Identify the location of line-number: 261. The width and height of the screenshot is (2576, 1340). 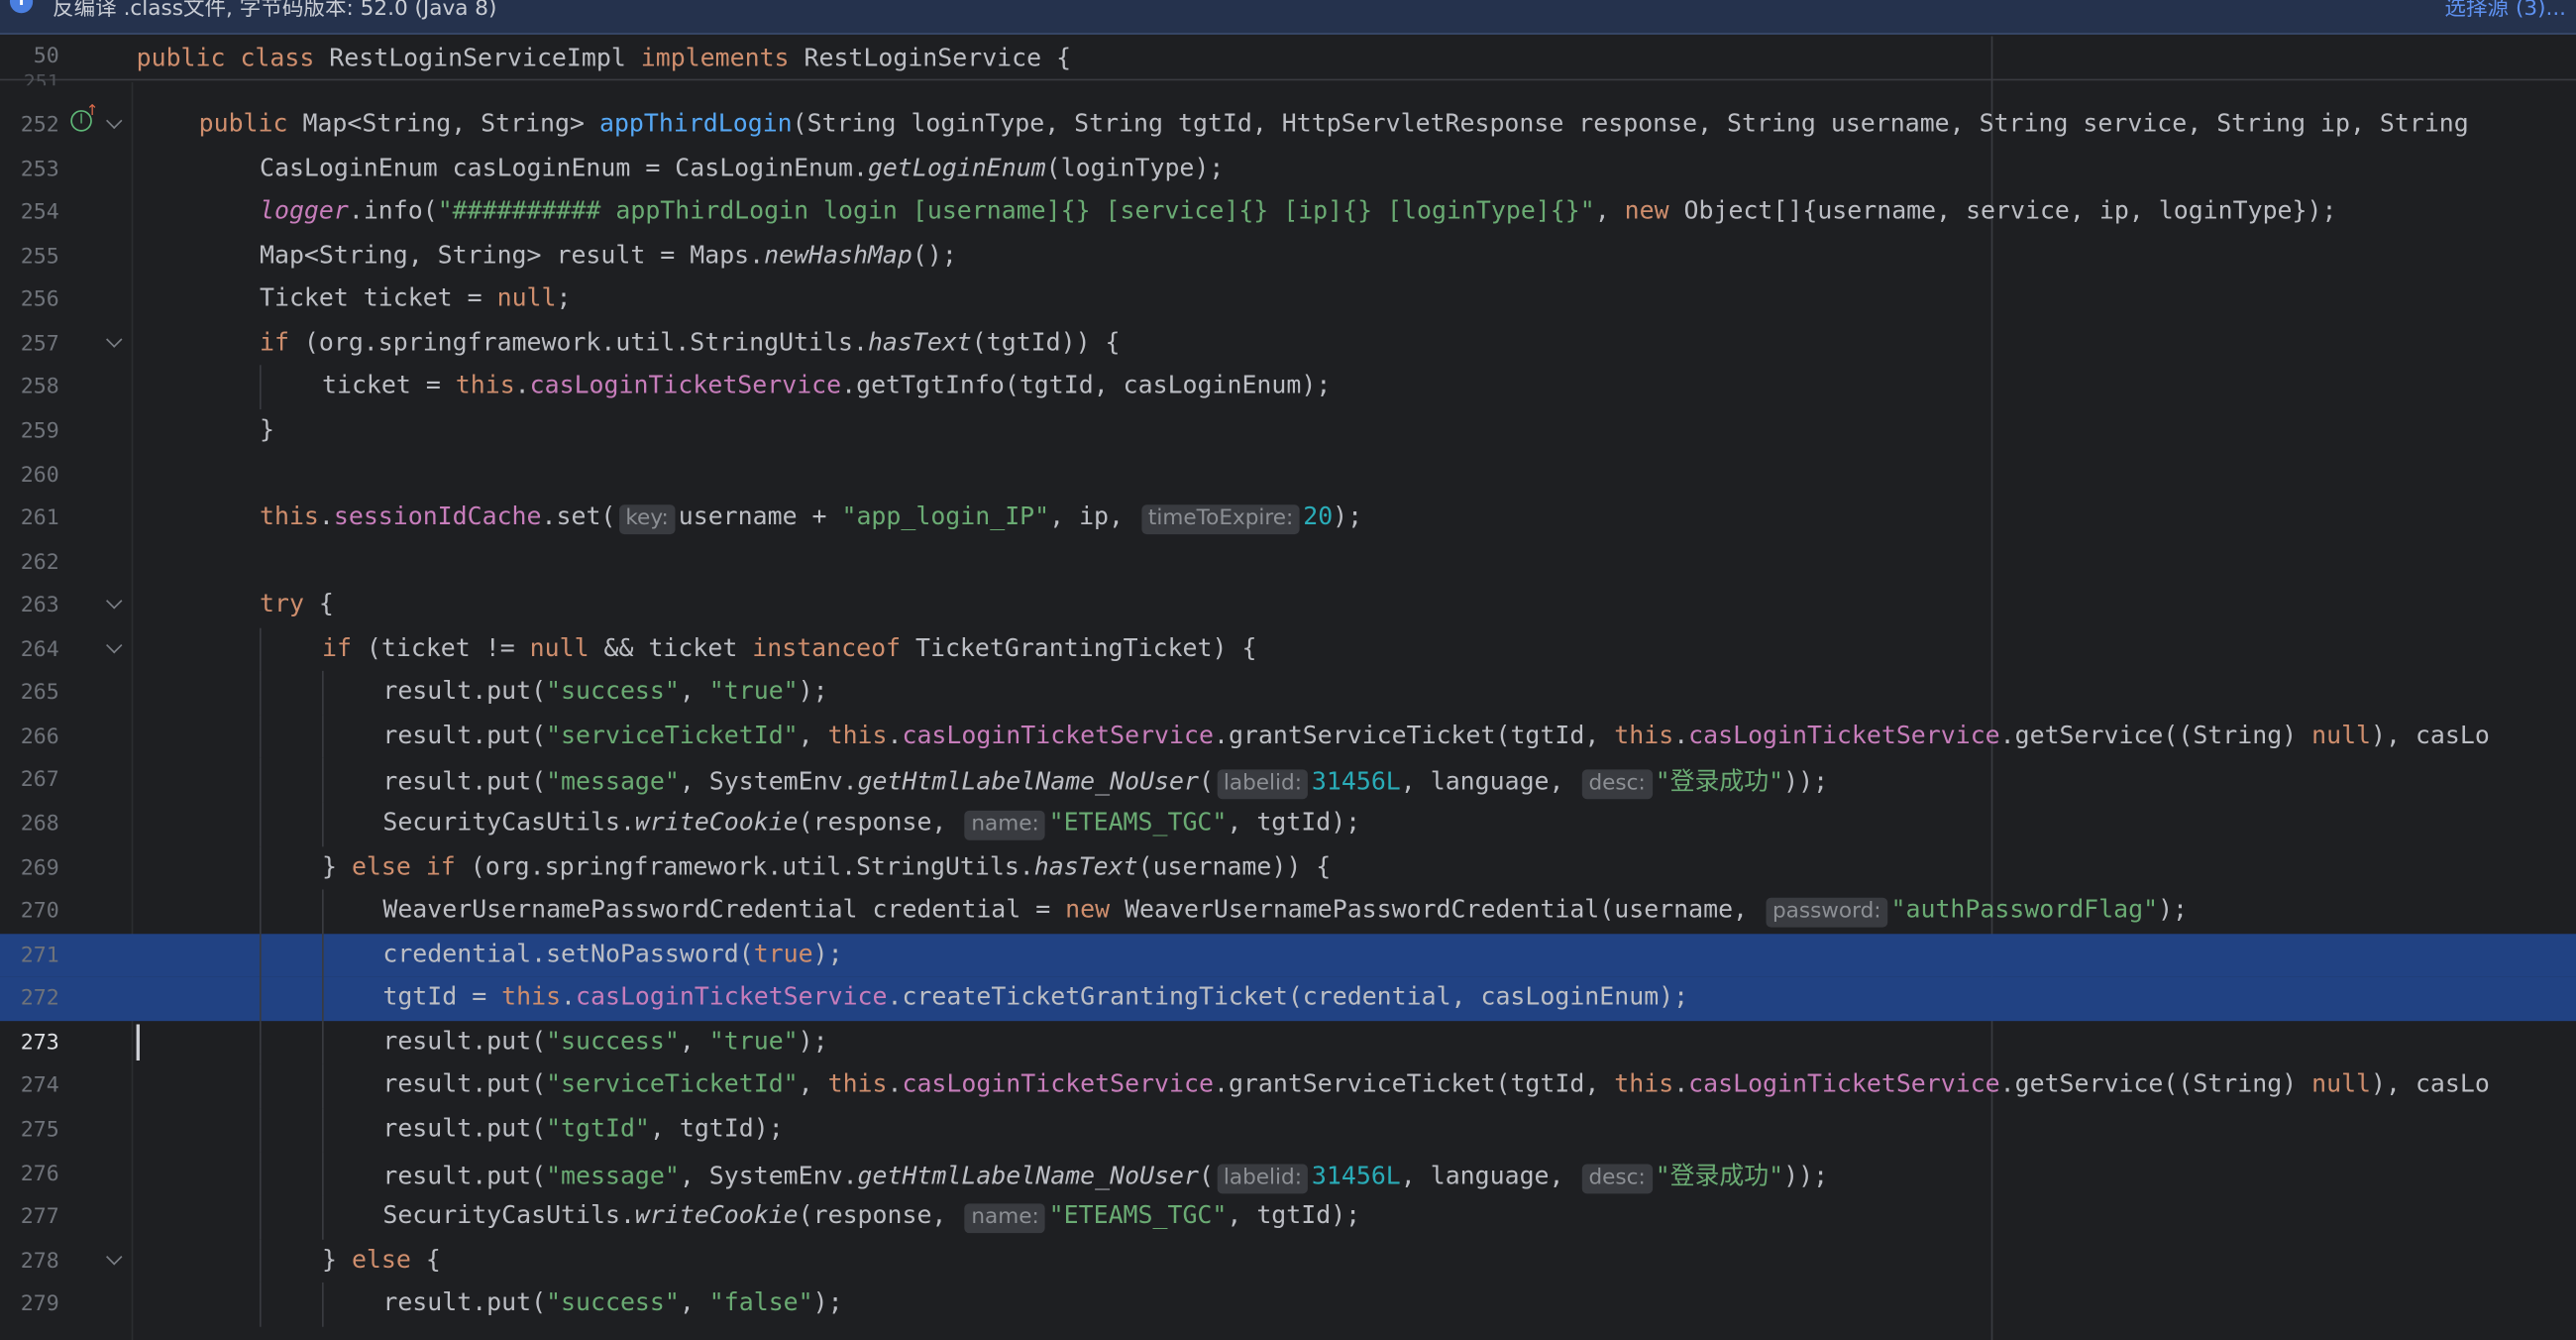
(39, 518).